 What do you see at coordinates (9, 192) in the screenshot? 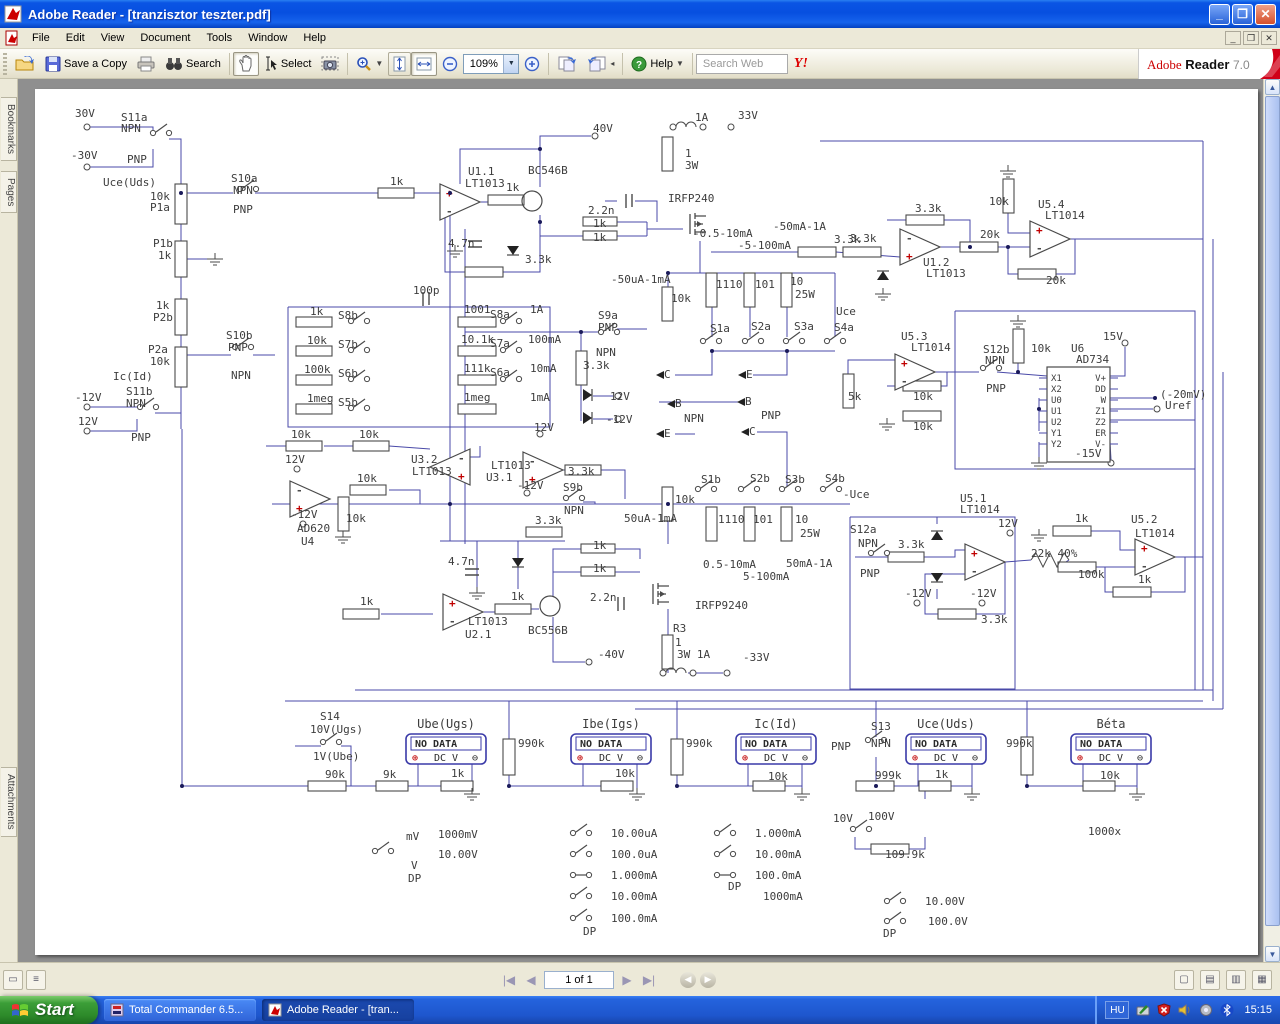
I see `tab-pages: Pages` at bounding box center [9, 192].